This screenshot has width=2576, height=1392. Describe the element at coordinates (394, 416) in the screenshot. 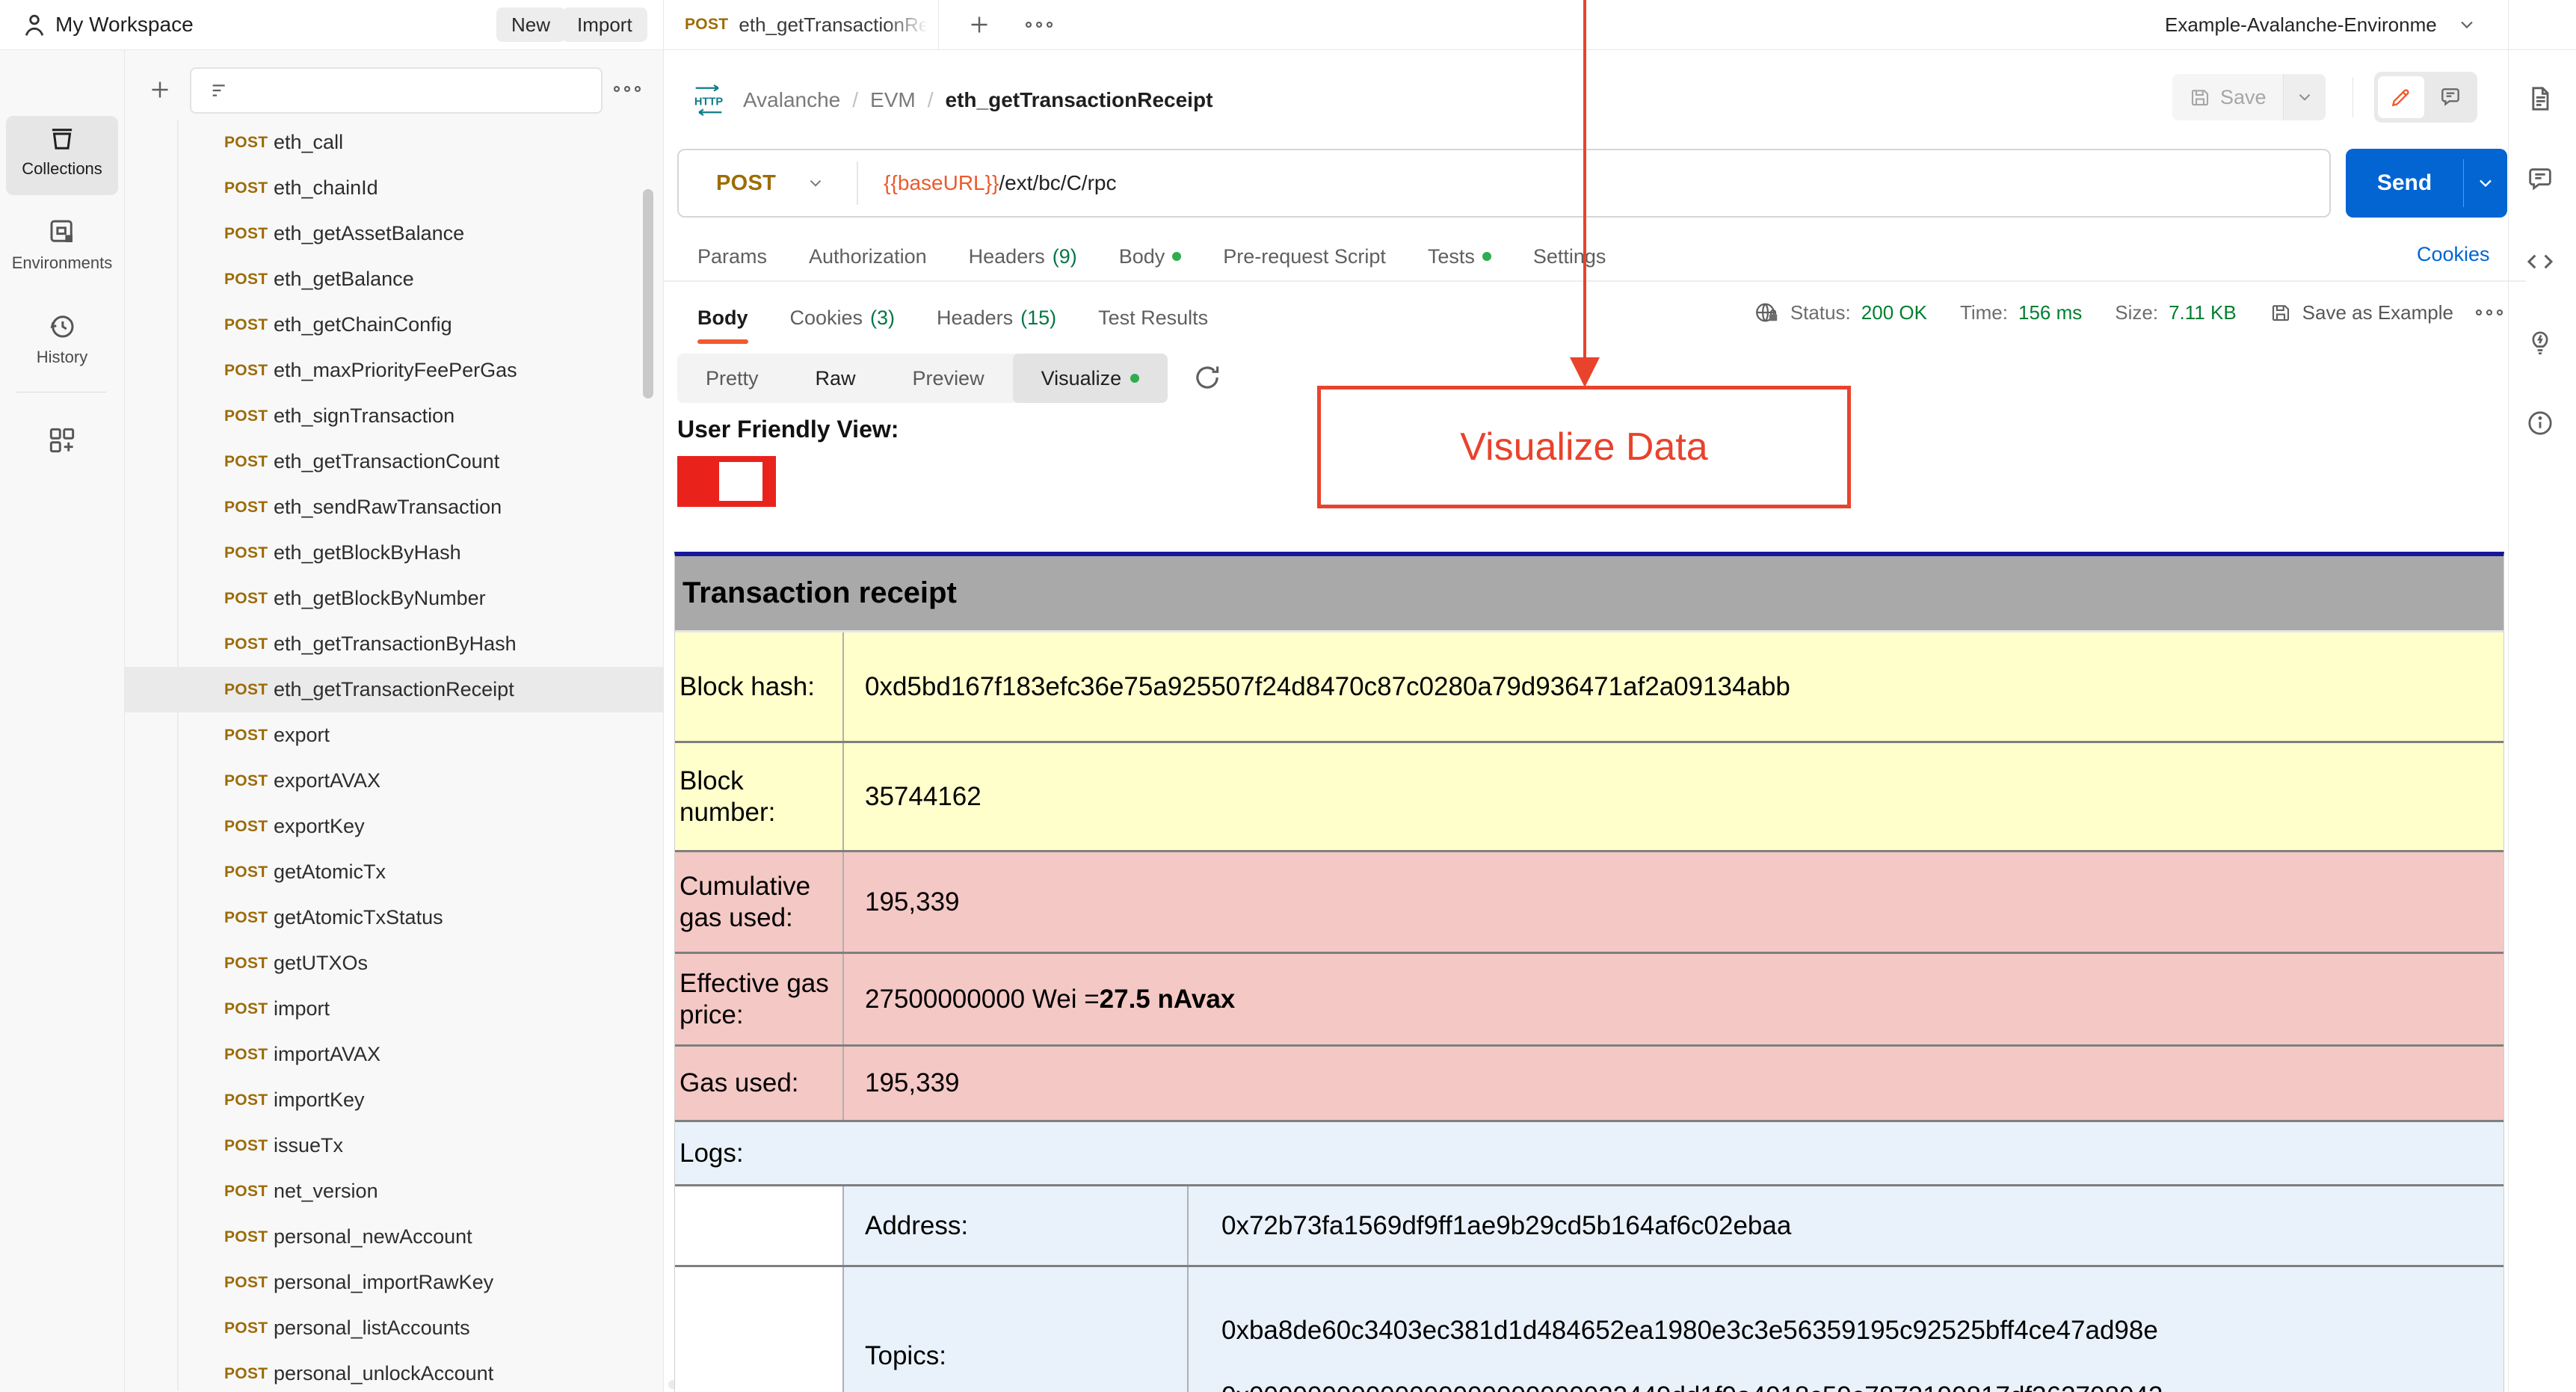

I see `sidebar-item-eth-signtransaction: POST eth_signTransaction` at that location.